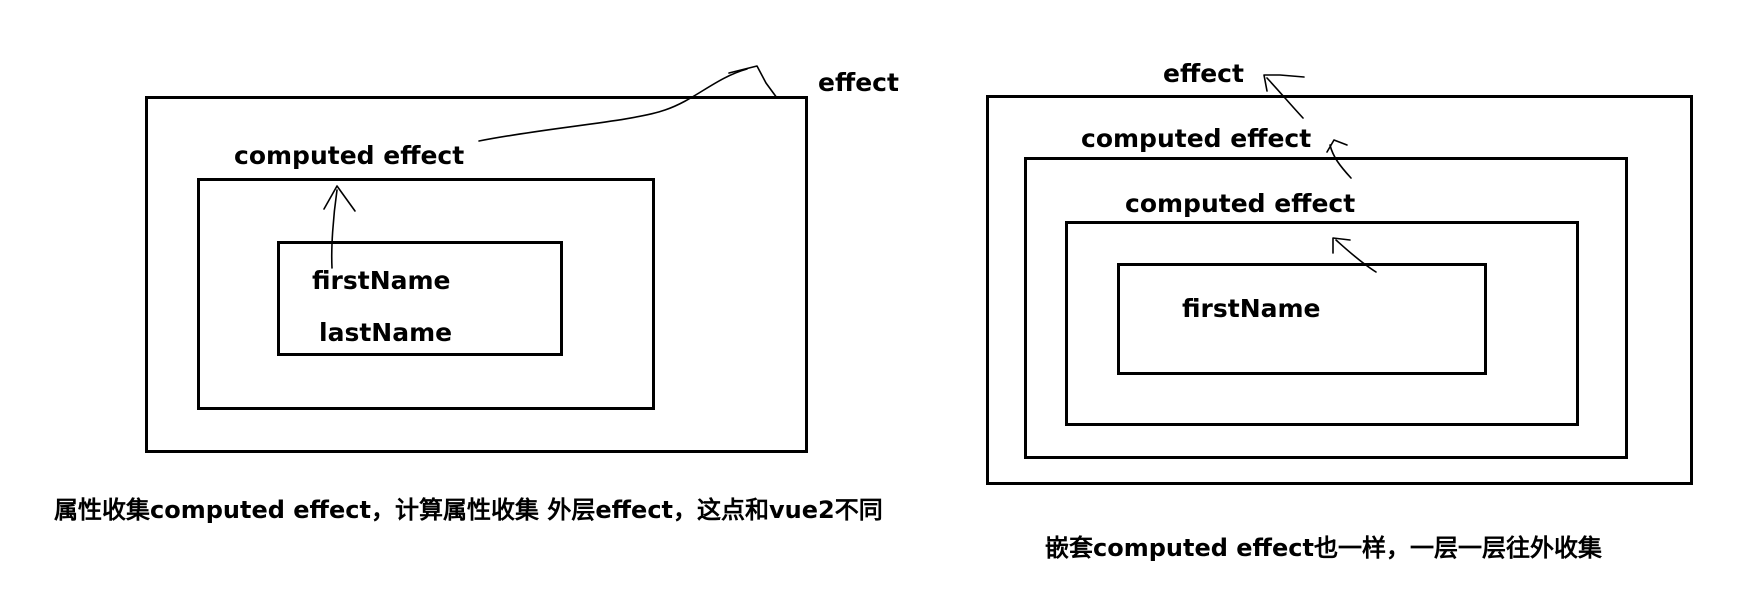 The width and height of the screenshot is (1761, 598). Describe the element at coordinates (1337, 146) in the screenshot. I see `arrowhead-computed2` at that location.